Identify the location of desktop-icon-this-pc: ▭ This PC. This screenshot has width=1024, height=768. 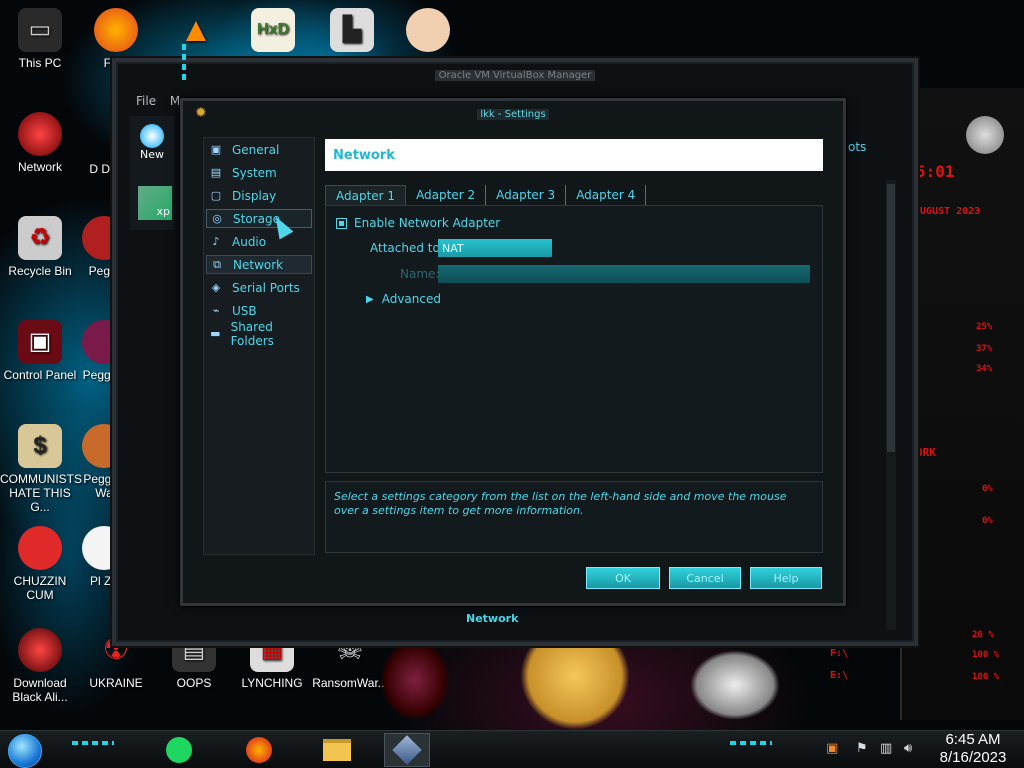
(40, 39).